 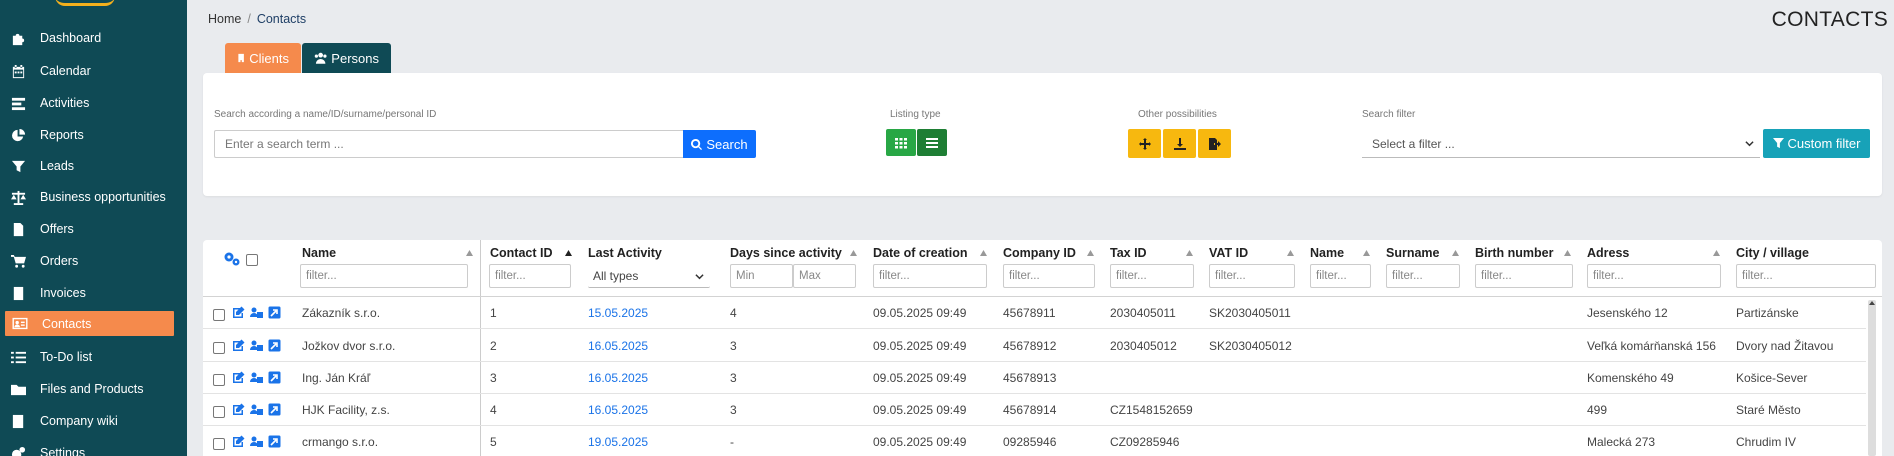 What do you see at coordinates (1872, 303) in the screenshot?
I see `scroll-up-icon` at bounding box center [1872, 303].